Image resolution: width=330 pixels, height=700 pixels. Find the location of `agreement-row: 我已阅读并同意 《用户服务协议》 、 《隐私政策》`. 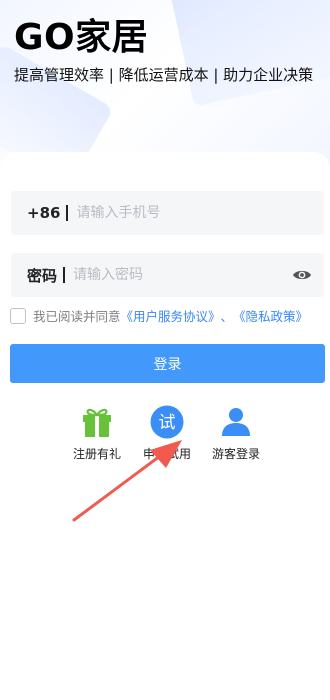

agreement-row: 我已阅读并同意 《用户服务协议》 、 《隐私政策》 is located at coordinates (159, 315).